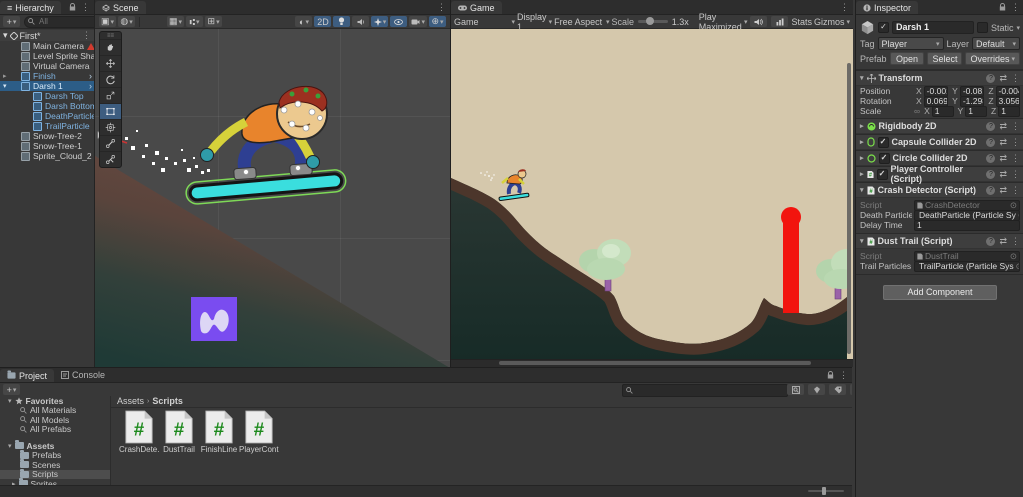 The image size is (1023, 497). Describe the element at coordinates (939, 142) in the screenshot. I see `capsule-collider-component-header: ▸ ✓ Capsule Collider 2D ? ⇄ ⋮` at that location.